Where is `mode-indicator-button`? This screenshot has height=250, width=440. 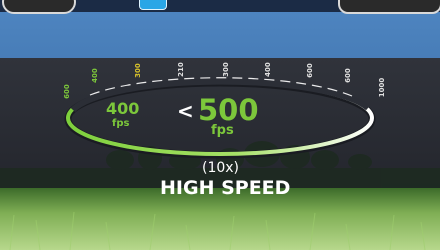 mode-indicator-button is located at coordinates (153, 5).